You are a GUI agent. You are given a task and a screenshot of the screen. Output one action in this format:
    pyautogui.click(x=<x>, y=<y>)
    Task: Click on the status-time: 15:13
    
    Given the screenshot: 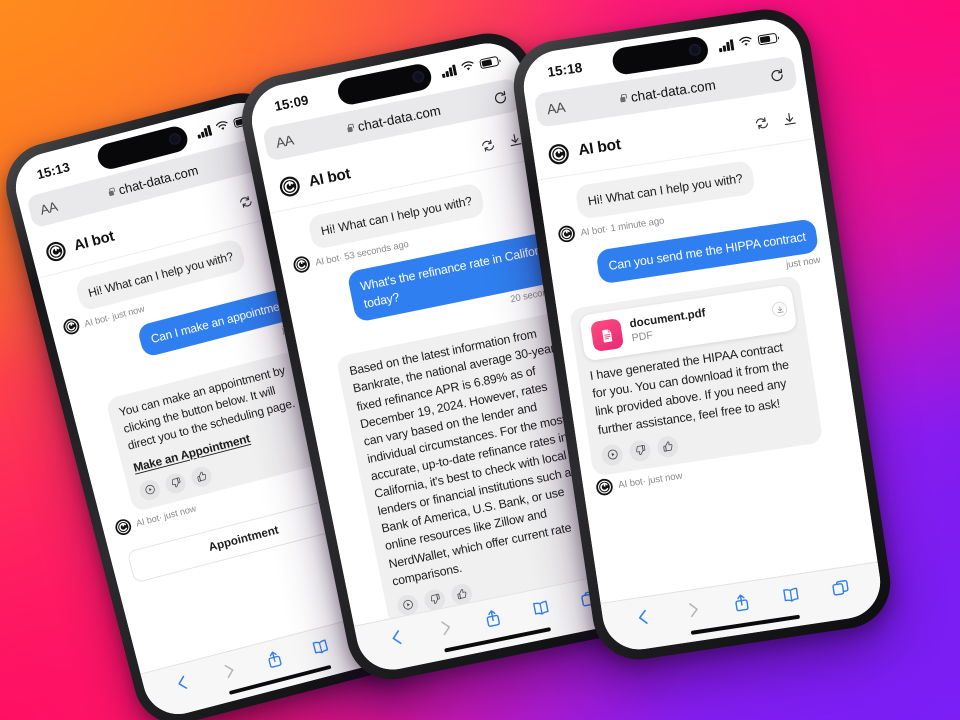 What is the action you would take?
    pyautogui.click(x=53, y=170)
    